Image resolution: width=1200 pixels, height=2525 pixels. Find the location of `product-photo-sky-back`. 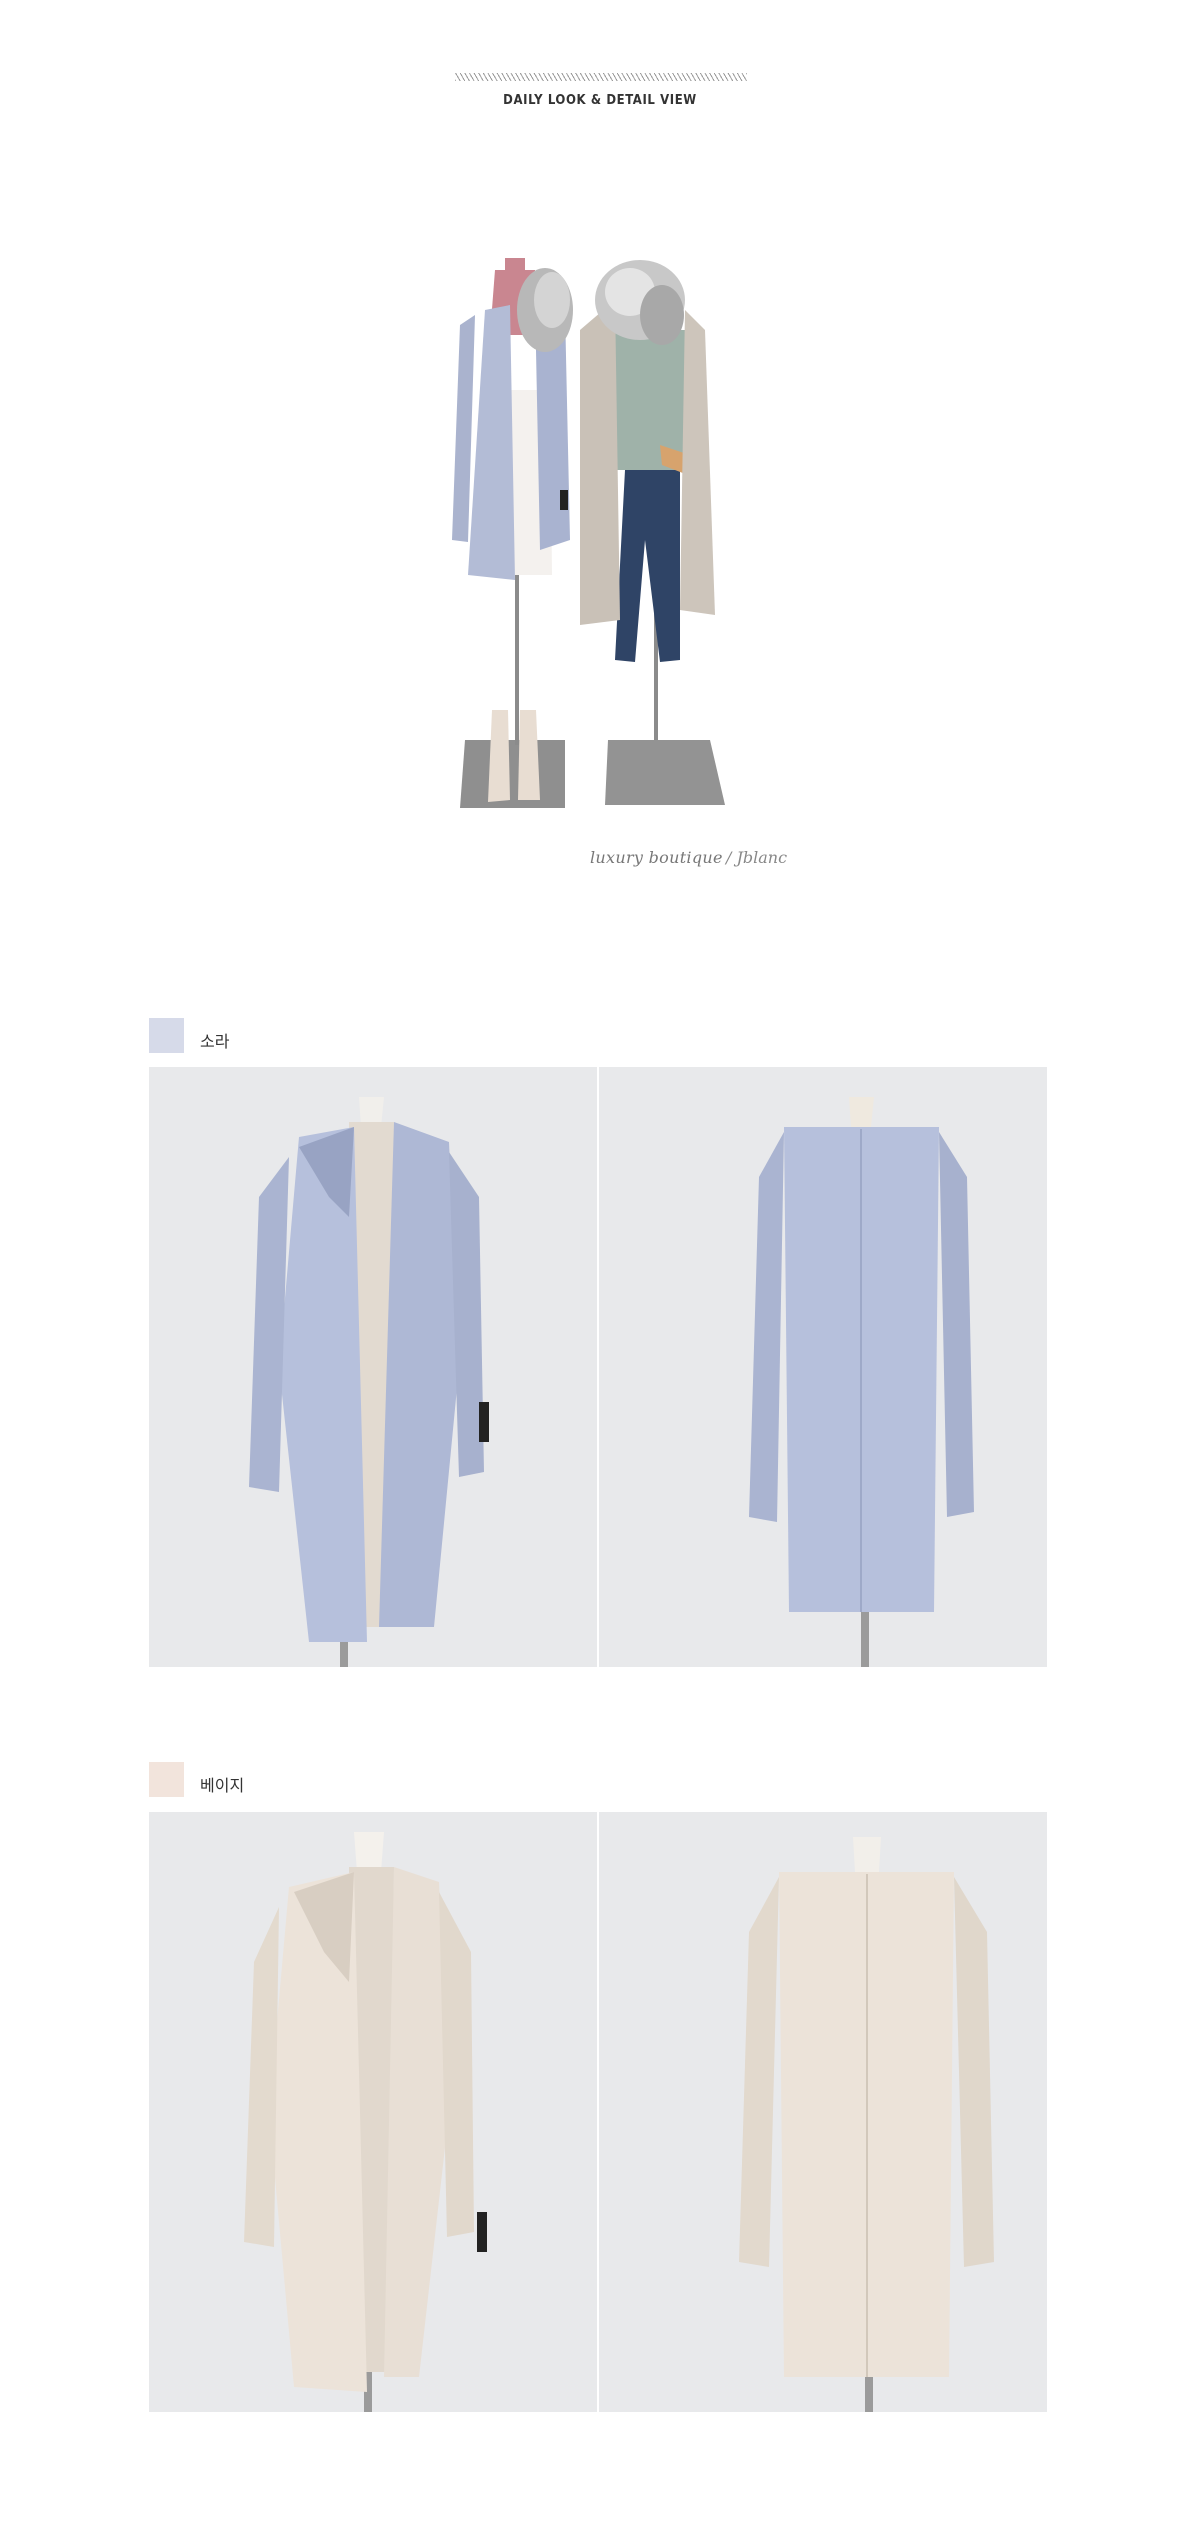

product-photo-sky-back is located at coordinates (823, 1367).